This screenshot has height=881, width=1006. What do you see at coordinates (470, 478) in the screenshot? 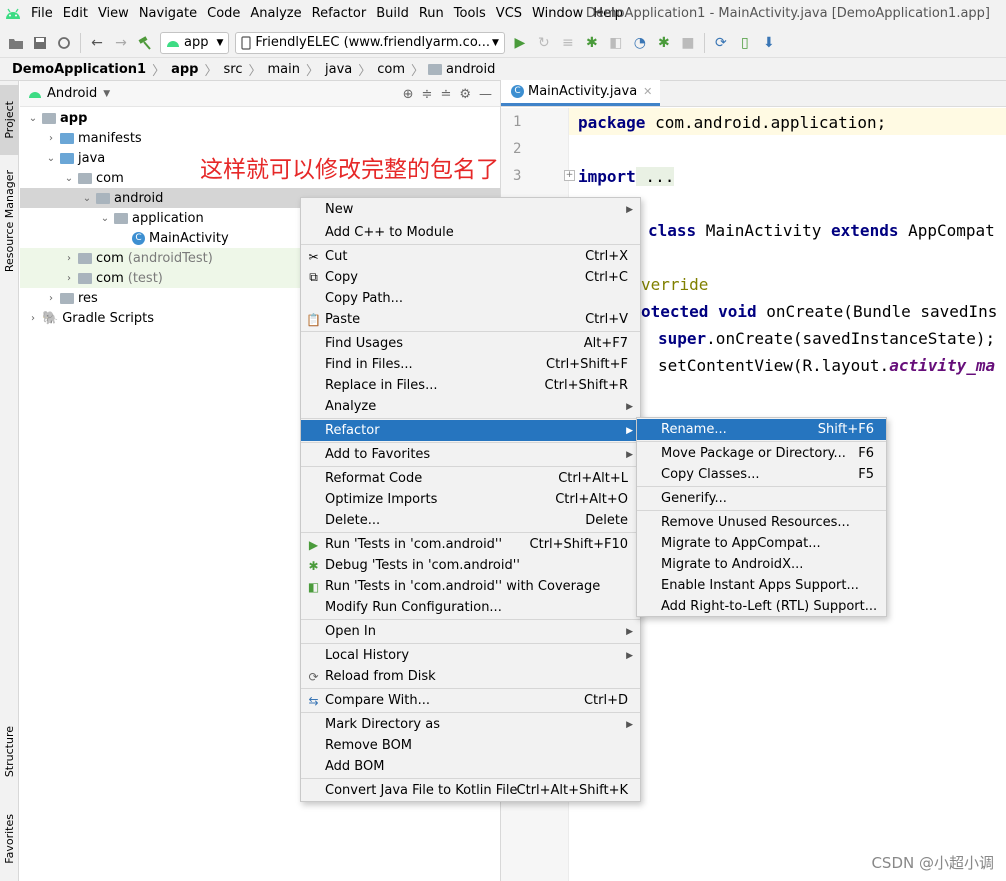
I see `menu-item-reformat-code: Reformat Code Ctrl+Alt+L` at bounding box center [470, 478].